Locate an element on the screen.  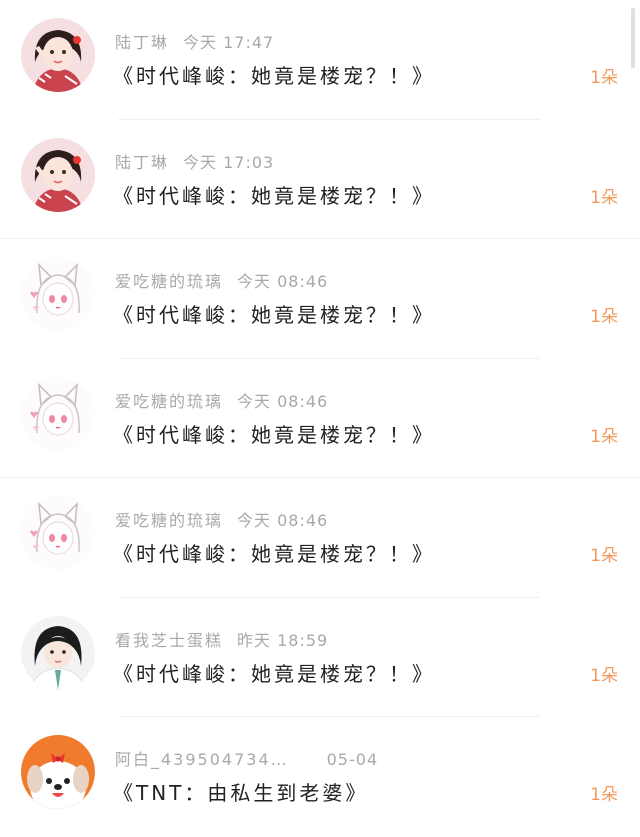
work-title: 《TNT：由私生到老婆》 is located at coordinates (240, 791).